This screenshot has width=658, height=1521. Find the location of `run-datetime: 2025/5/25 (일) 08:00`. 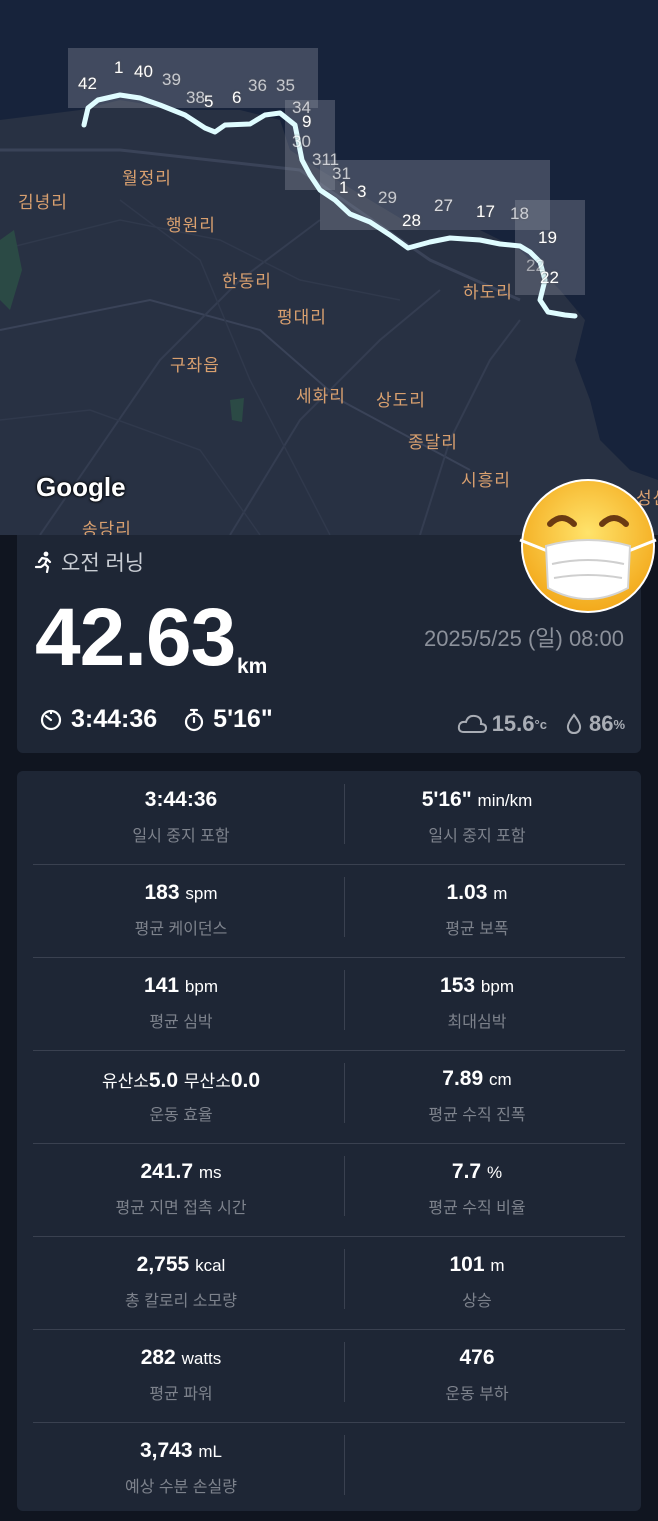

run-datetime: 2025/5/25 (일) 08:00 is located at coordinates (523, 638).